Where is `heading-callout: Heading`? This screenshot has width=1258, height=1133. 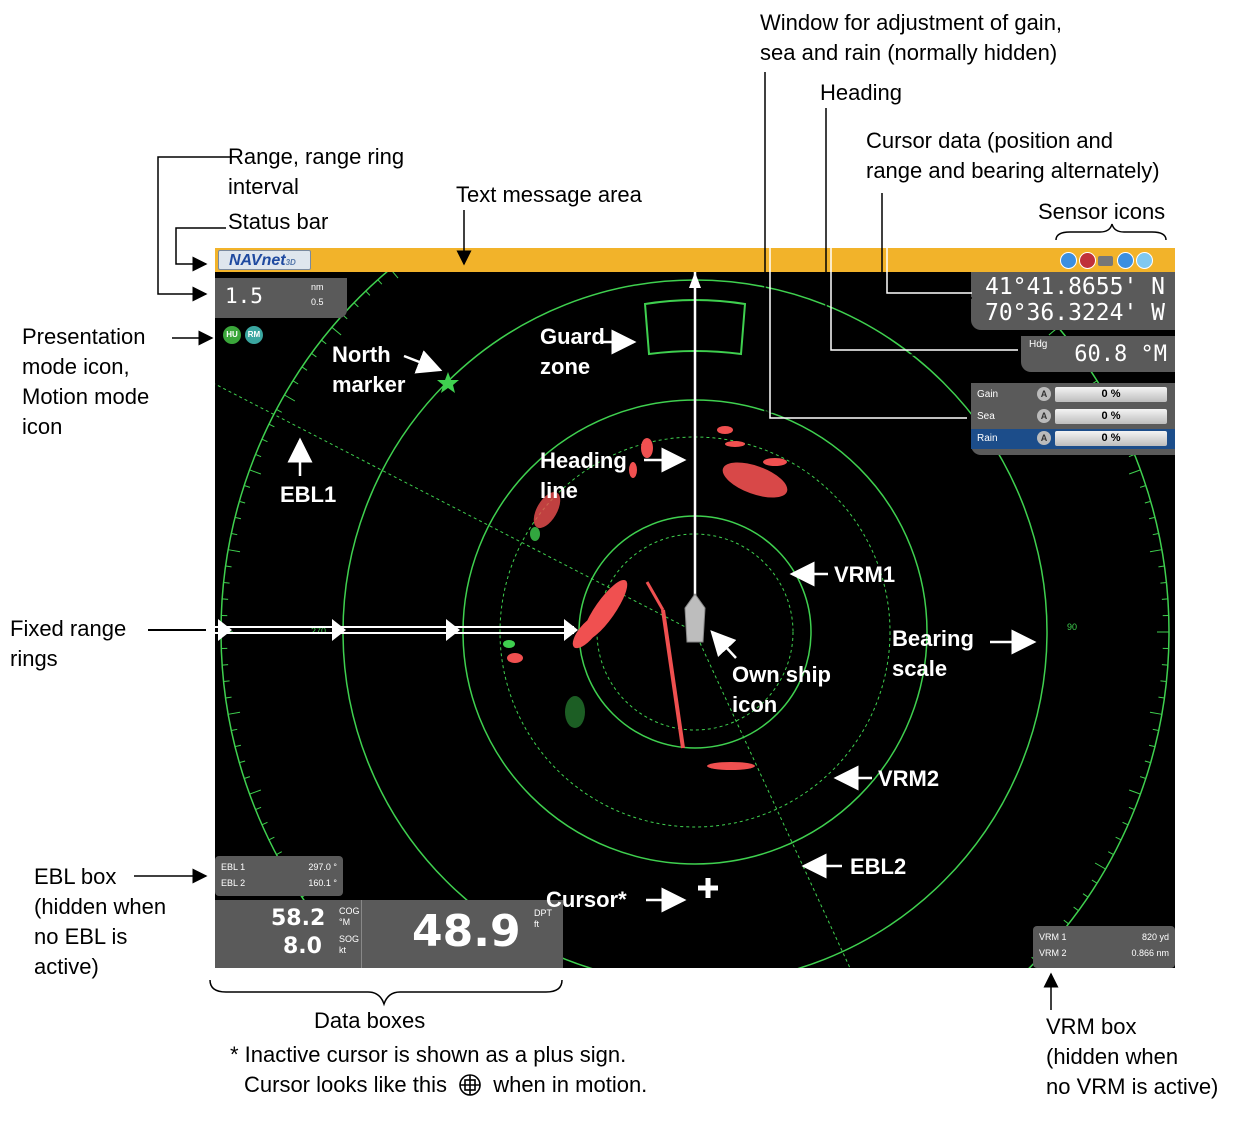 heading-callout: Heading is located at coordinates (861, 92).